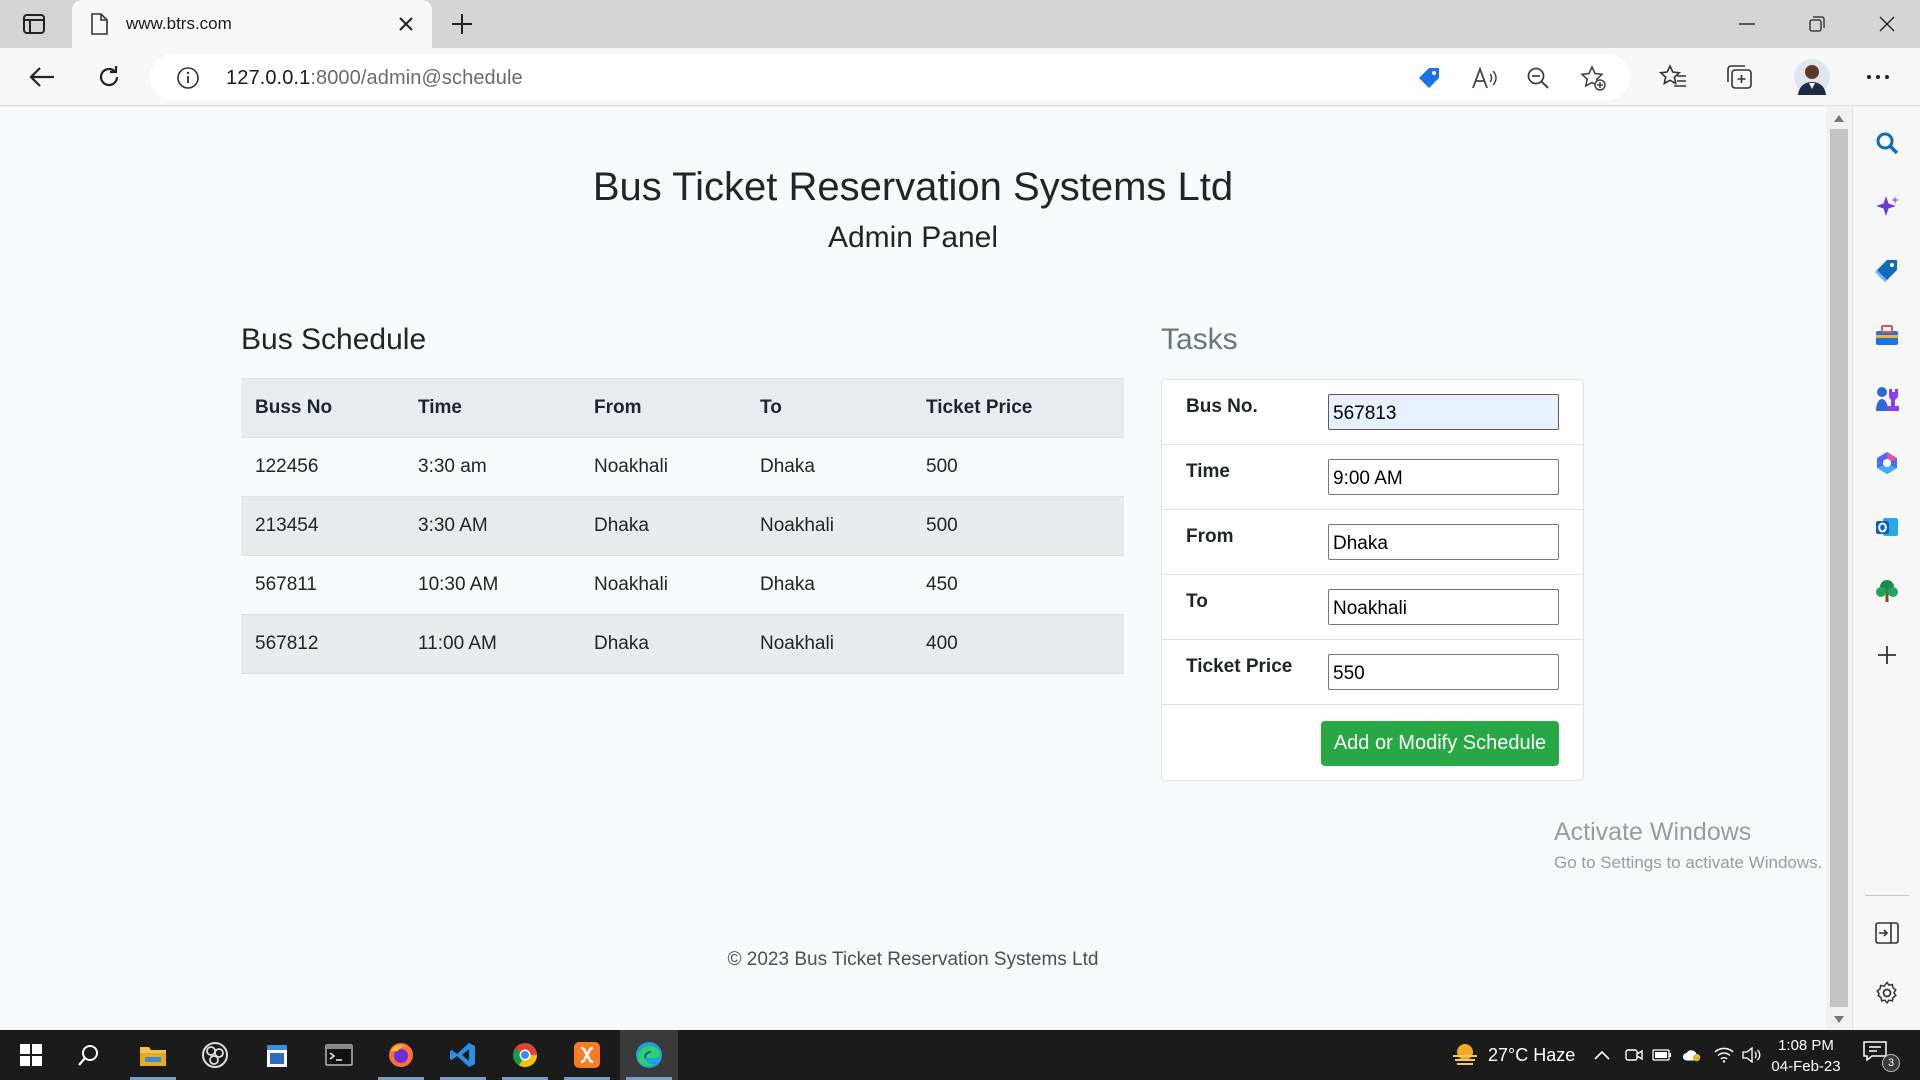 This screenshot has width=1920, height=1080. What do you see at coordinates (663, 408) in the screenshot?
I see `column-header: From` at bounding box center [663, 408].